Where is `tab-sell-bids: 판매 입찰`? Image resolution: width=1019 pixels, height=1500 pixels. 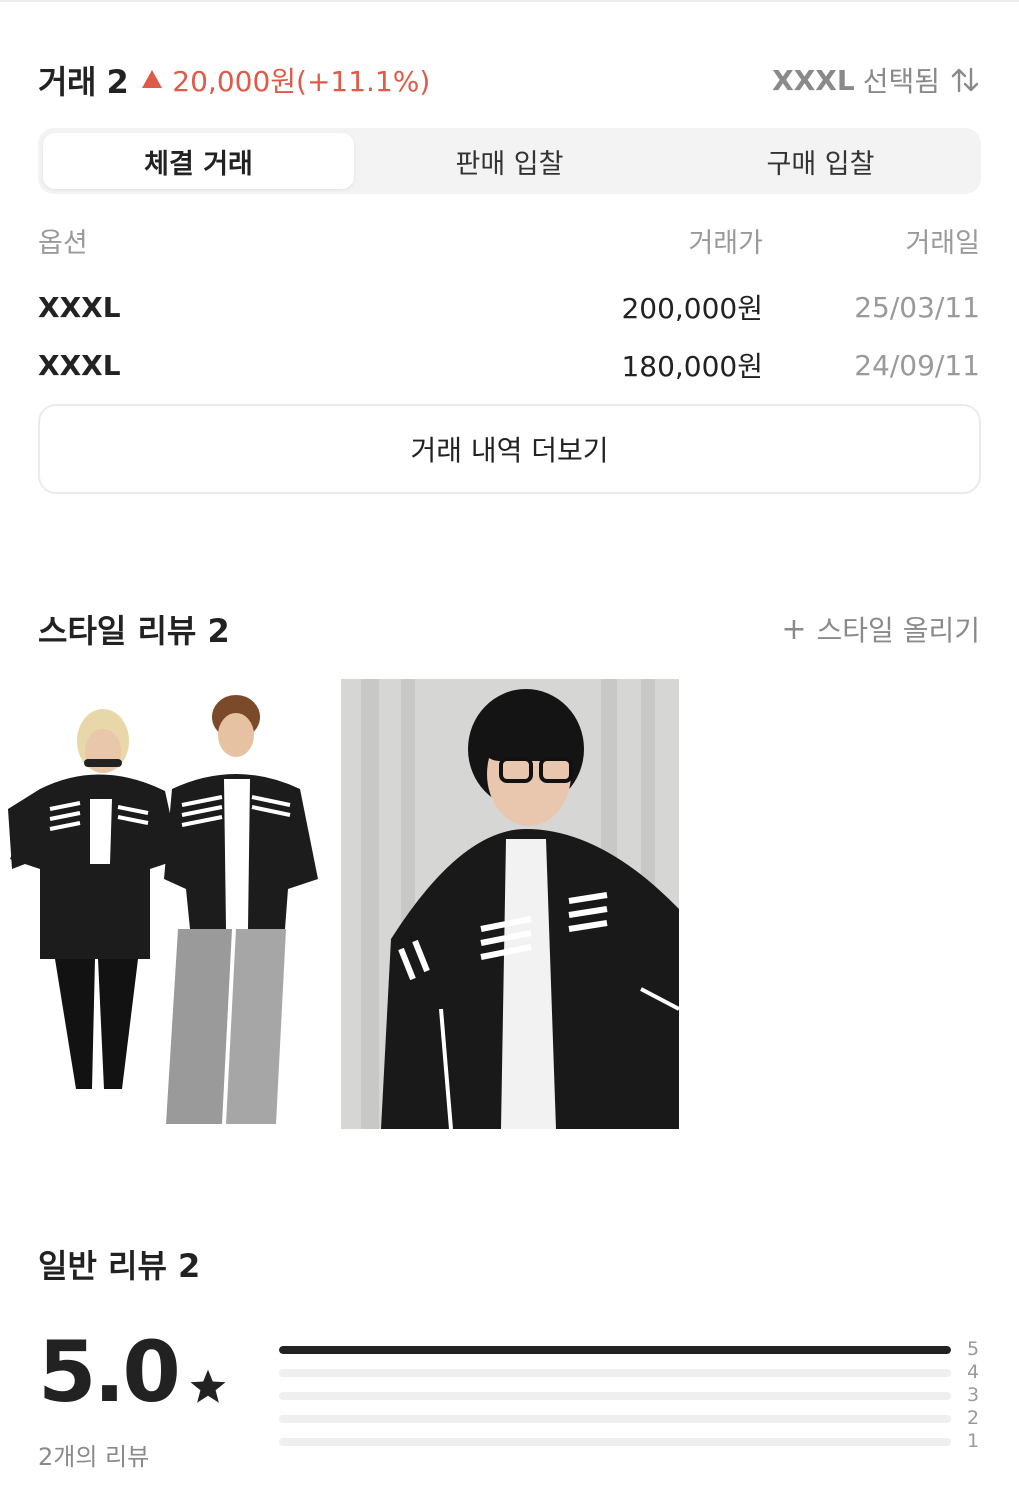
tab-sell-bids: 판매 입찰 is located at coordinates (509, 161).